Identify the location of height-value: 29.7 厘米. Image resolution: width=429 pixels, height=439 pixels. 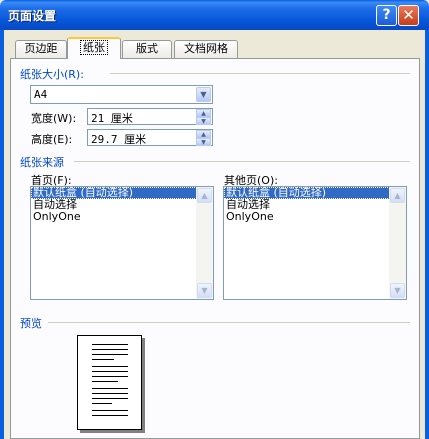
(119, 139).